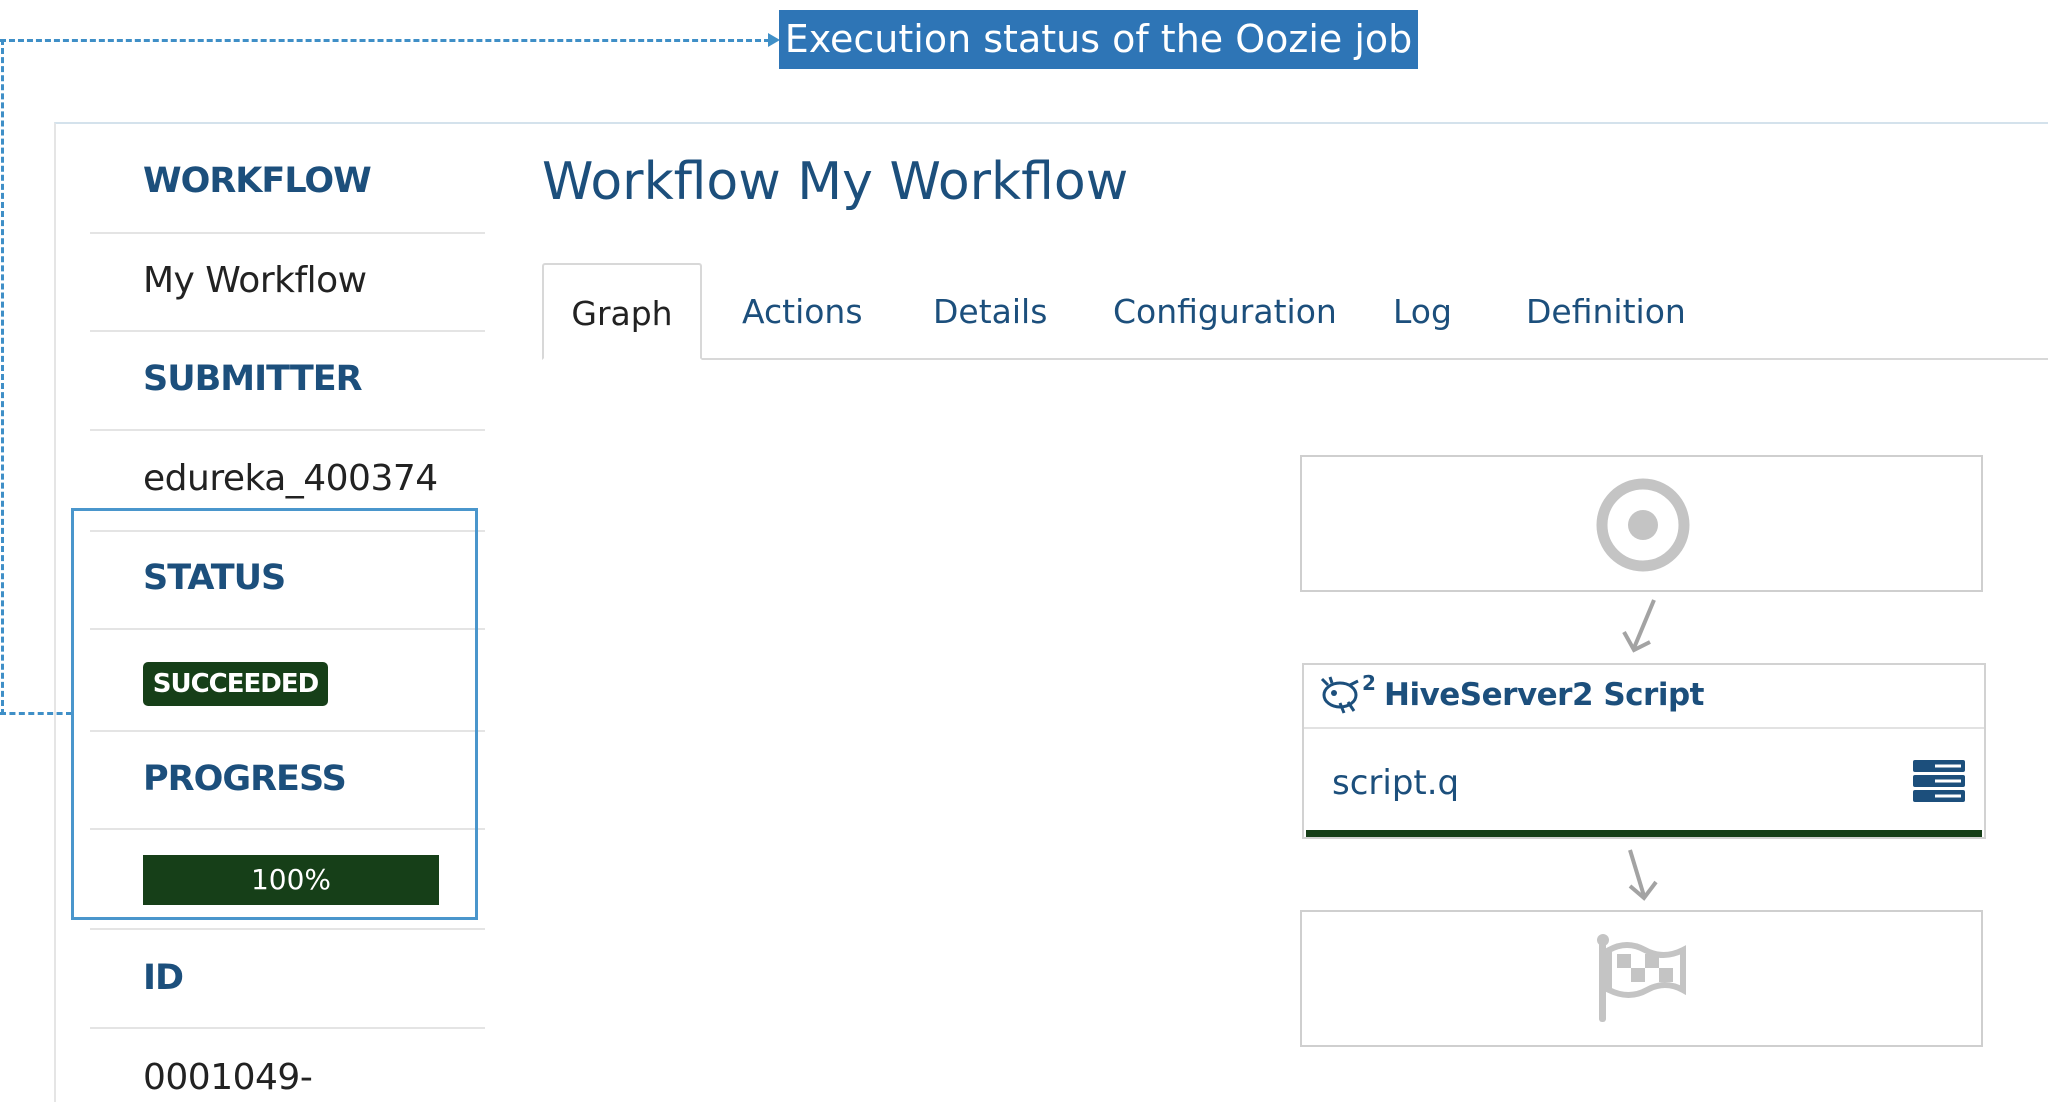  What do you see at coordinates (1644, 833) in the screenshot?
I see `action-progress-bar` at bounding box center [1644, 833].